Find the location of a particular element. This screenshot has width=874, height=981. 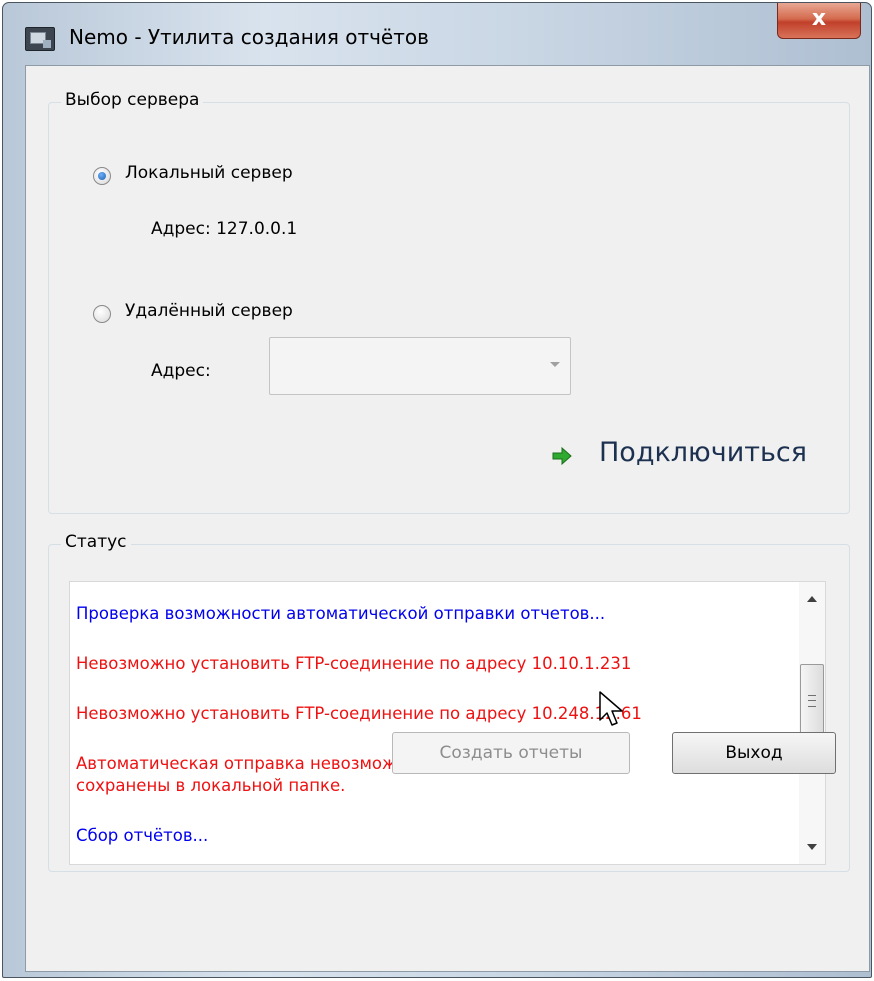

connect-label: Подключиться is located at coordinates (703, 452).